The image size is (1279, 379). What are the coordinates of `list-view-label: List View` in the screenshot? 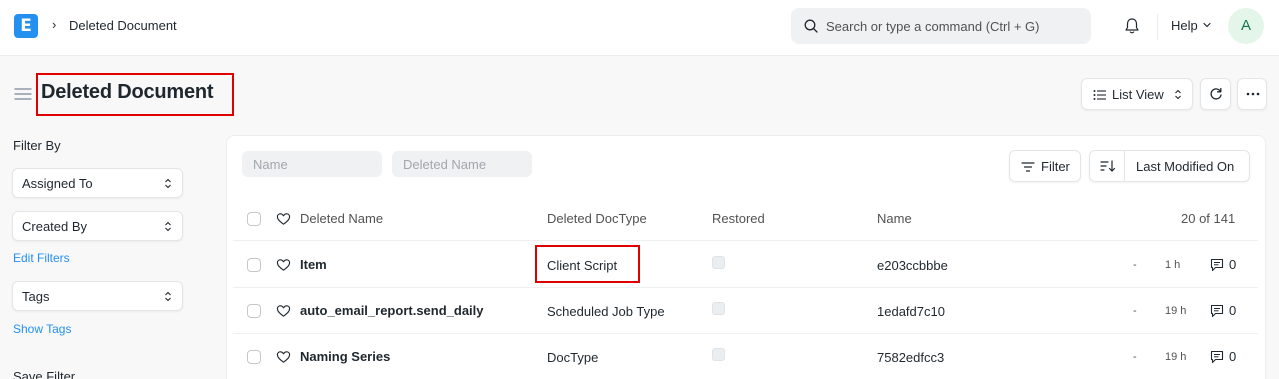 It's located at (1138, 94).